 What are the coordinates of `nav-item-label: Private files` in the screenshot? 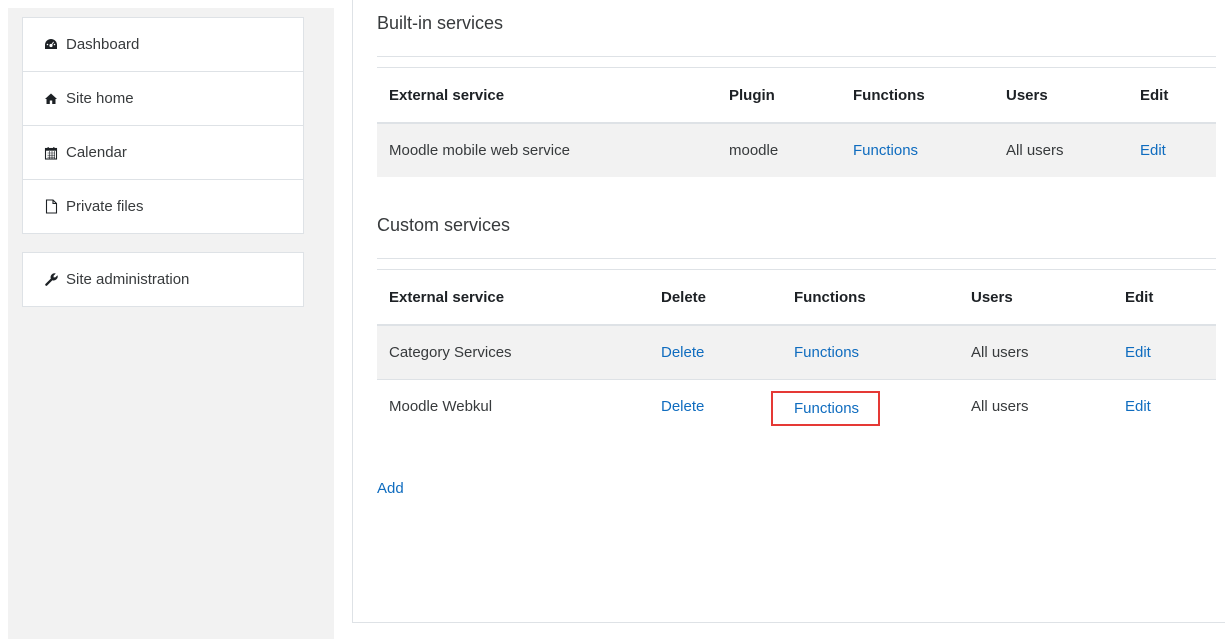 It's located at (105, 206).